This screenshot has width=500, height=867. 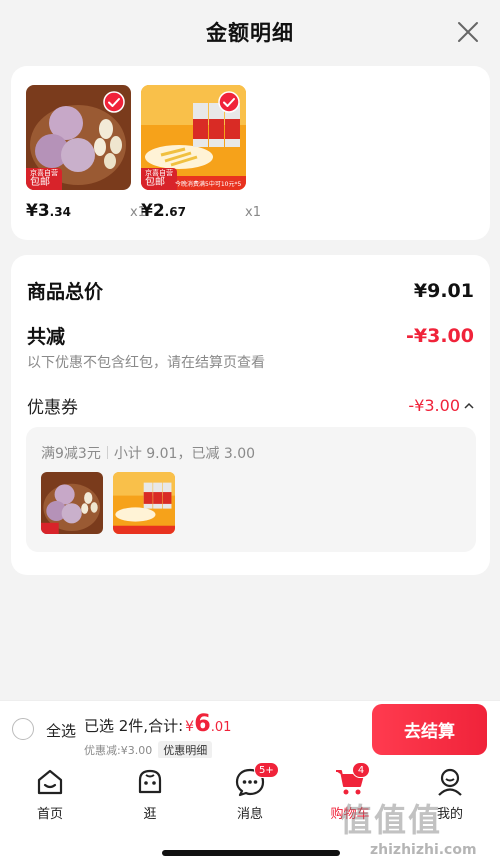 I want to click on garlic-image, so click(x=72, y=503).